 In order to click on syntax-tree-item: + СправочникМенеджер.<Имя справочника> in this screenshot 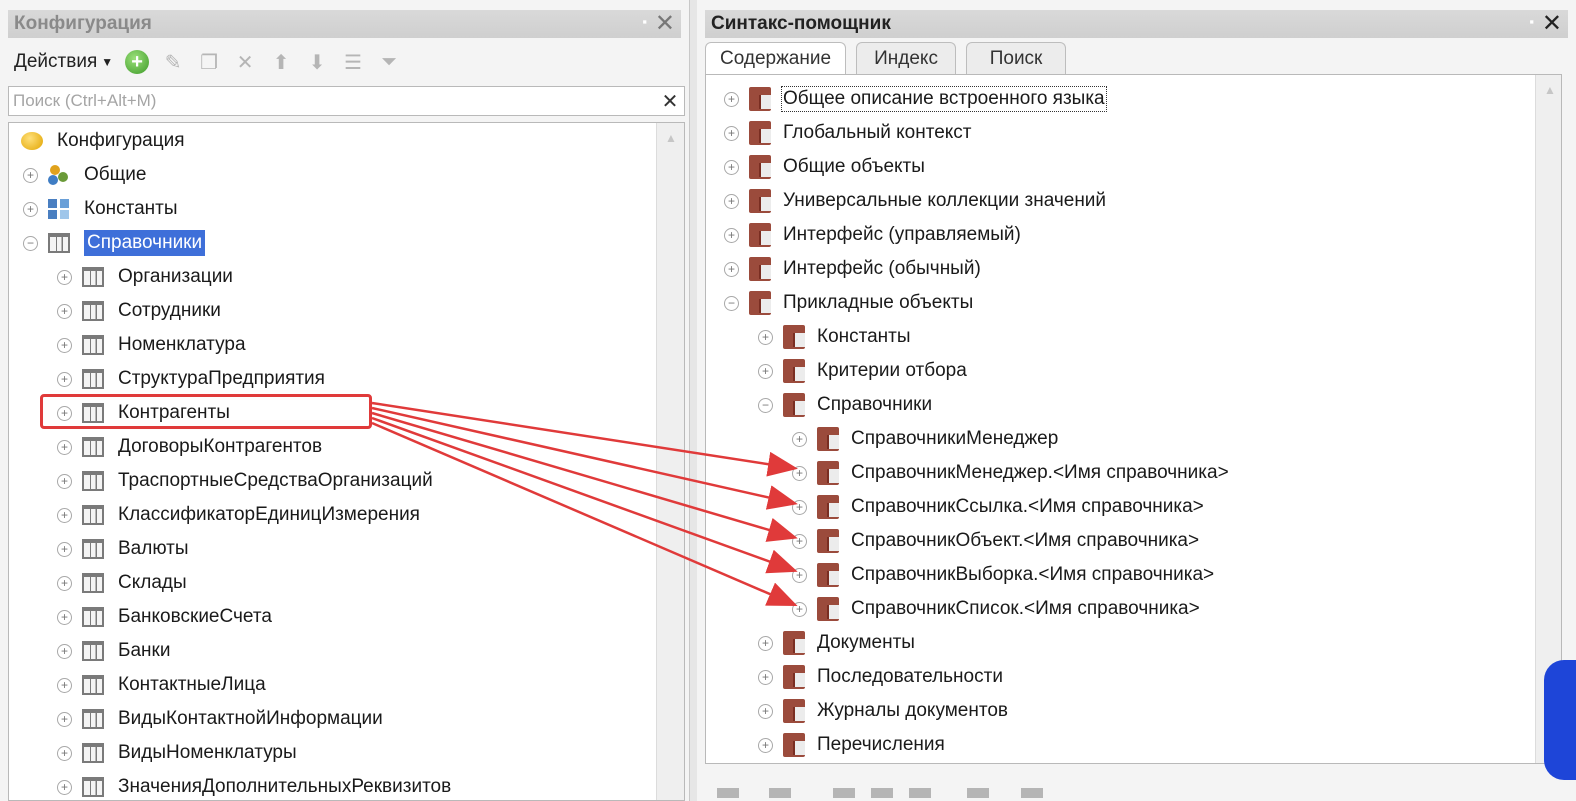, I will do `click(1010, 473)`.